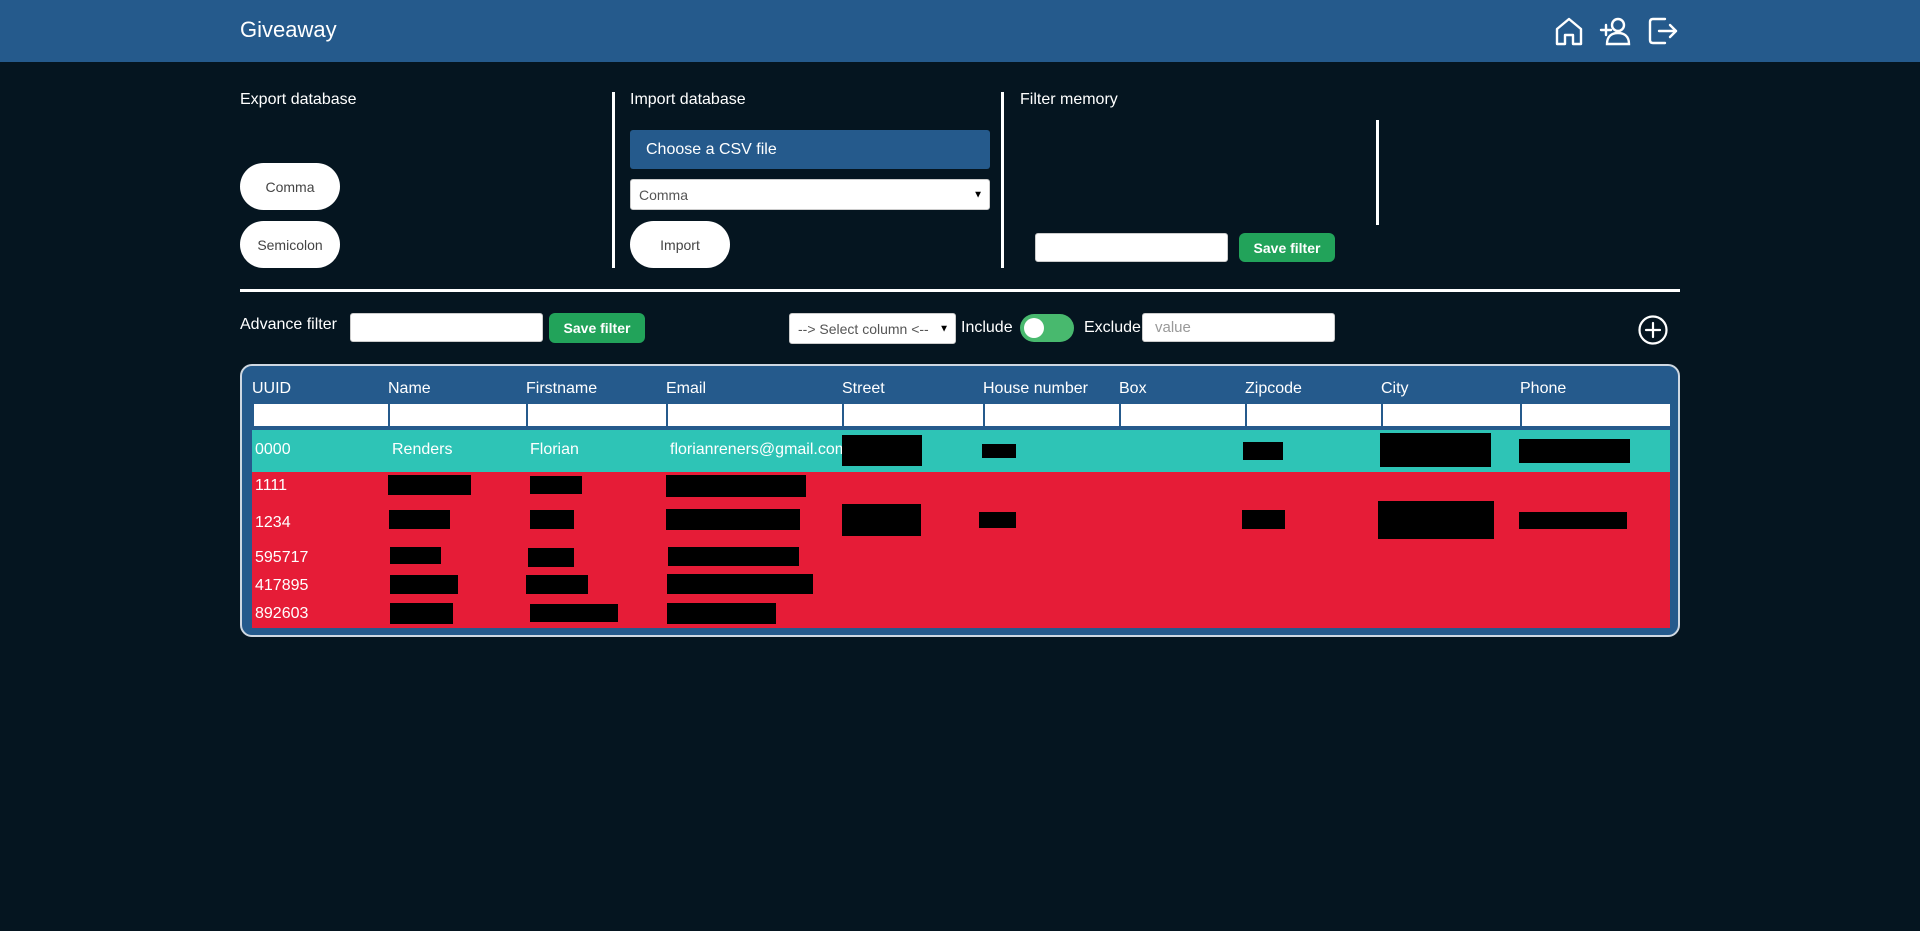 The height and width of the screenshot is (931, 1920). Describe the element at coordinates (597, 328) in the screenshot. I see `advance-filter-save-button: Save filter` at that location.